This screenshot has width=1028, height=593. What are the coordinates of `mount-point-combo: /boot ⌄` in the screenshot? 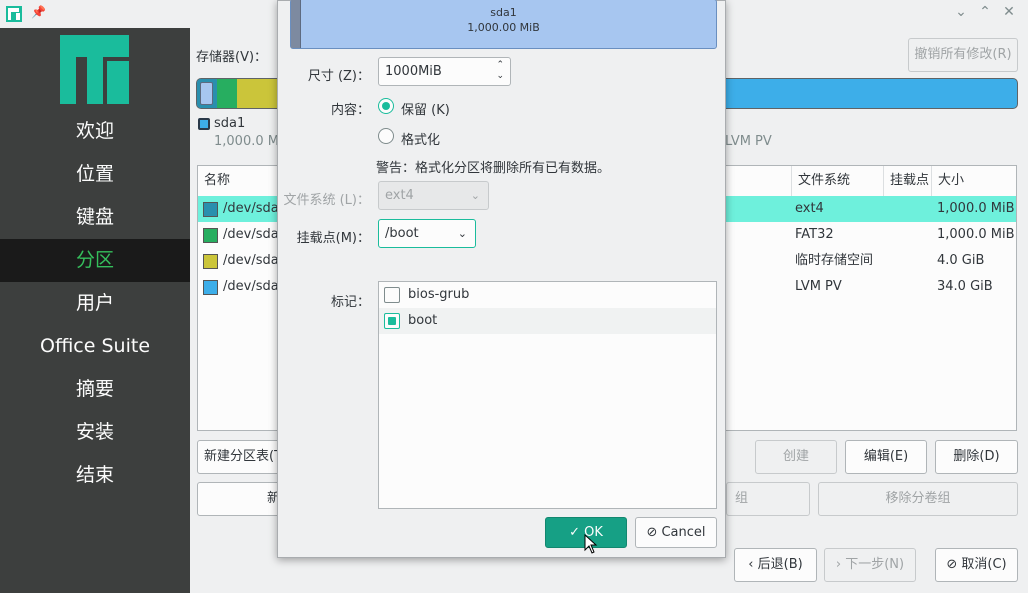 It's located at (427, 233).